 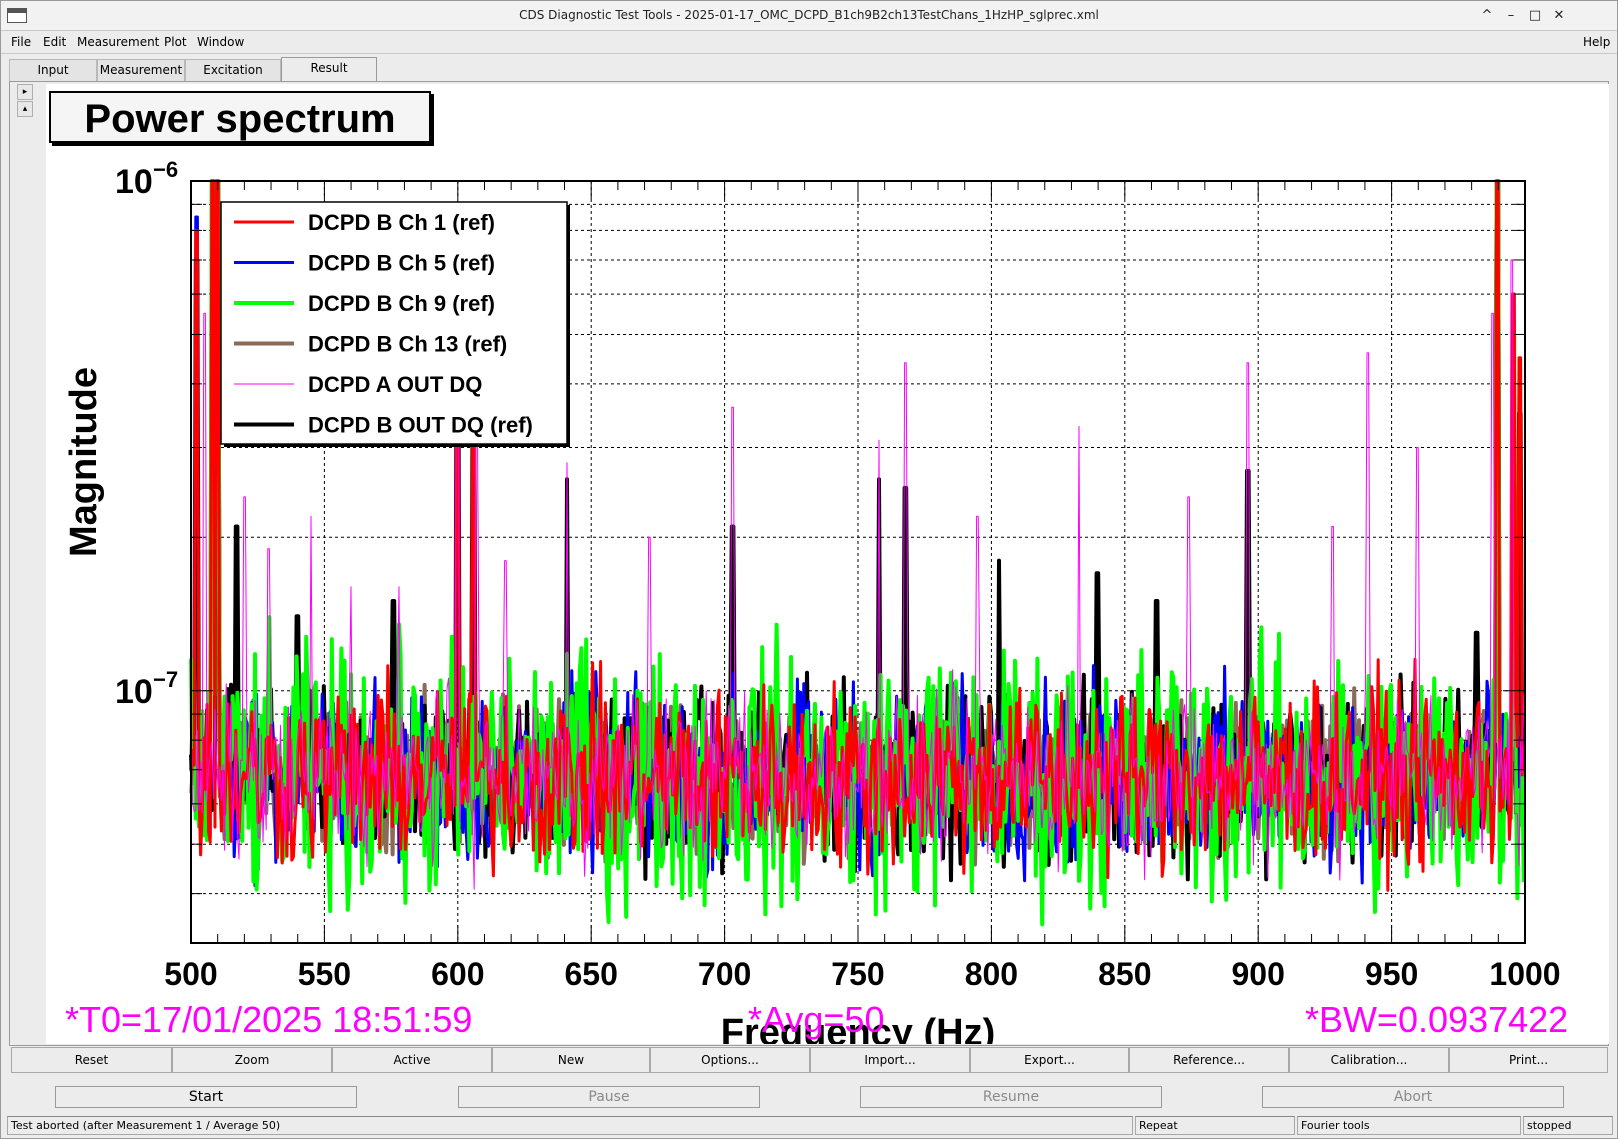 What do you see at coordinates (395, 384) in the screenshot?
I see `legend-entry: DCPD A OUT DQ` at bounding box center [395, 384].